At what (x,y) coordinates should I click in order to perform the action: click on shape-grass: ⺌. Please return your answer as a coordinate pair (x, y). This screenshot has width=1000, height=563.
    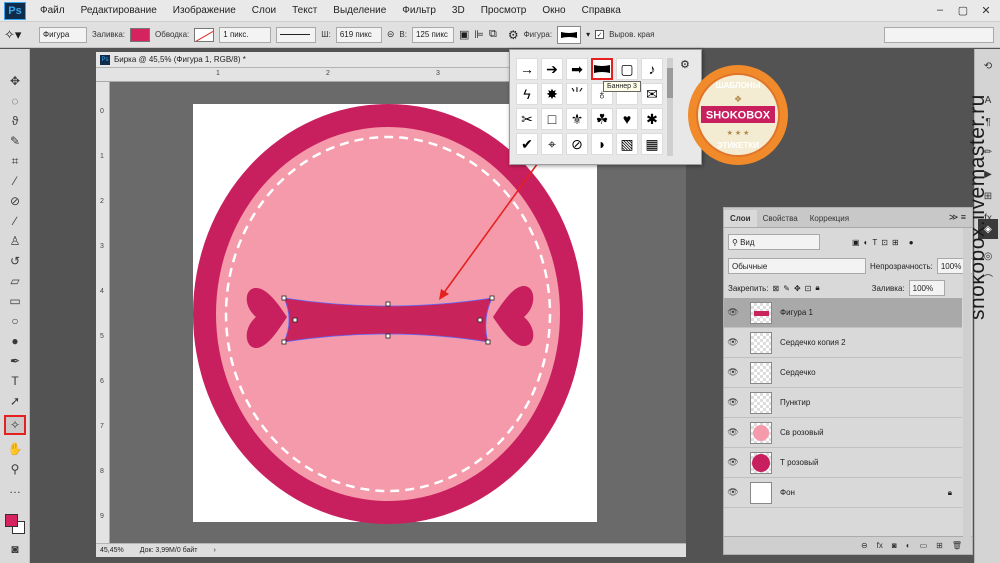
    Looking at the image, I should click on (577, 94).